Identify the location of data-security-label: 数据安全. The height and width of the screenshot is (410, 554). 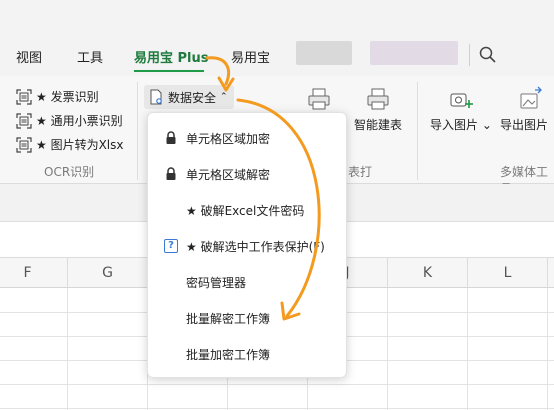
(192, 97).